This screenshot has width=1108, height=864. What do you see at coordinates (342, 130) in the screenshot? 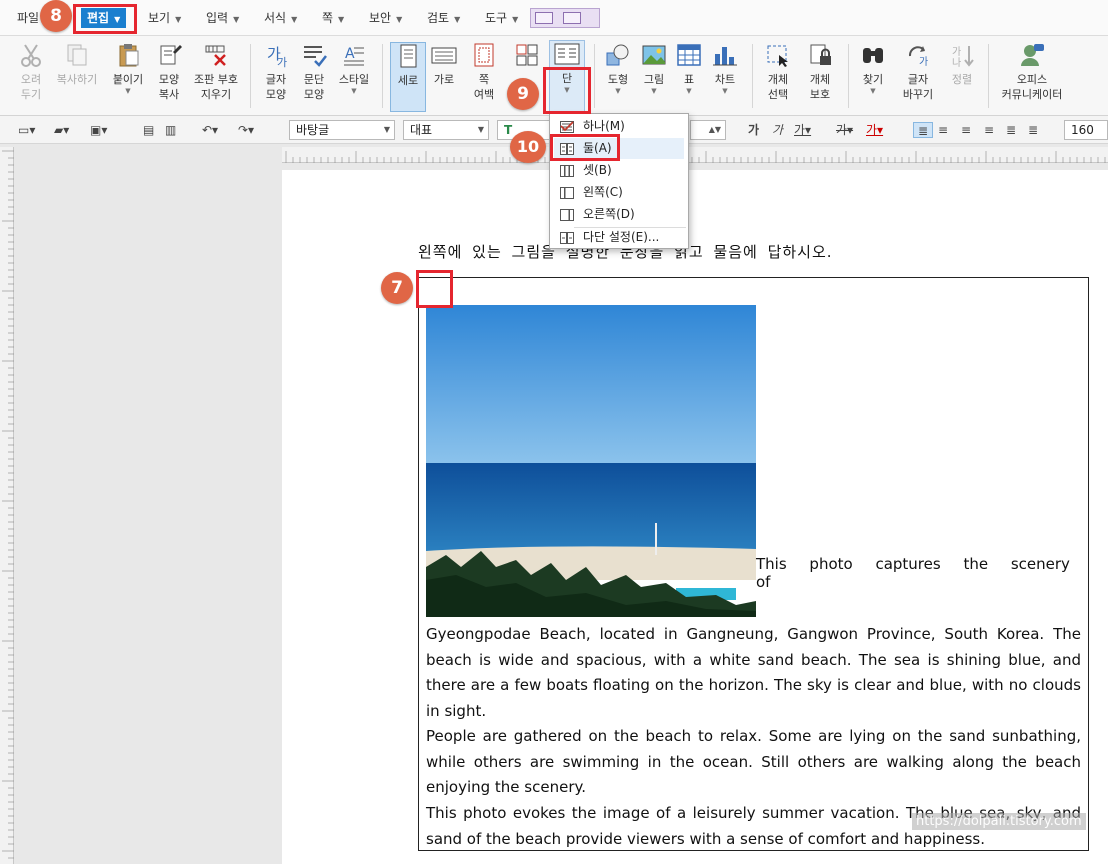
I see `style-select: 바탕글 ▼` at bounding box center [342, 130].